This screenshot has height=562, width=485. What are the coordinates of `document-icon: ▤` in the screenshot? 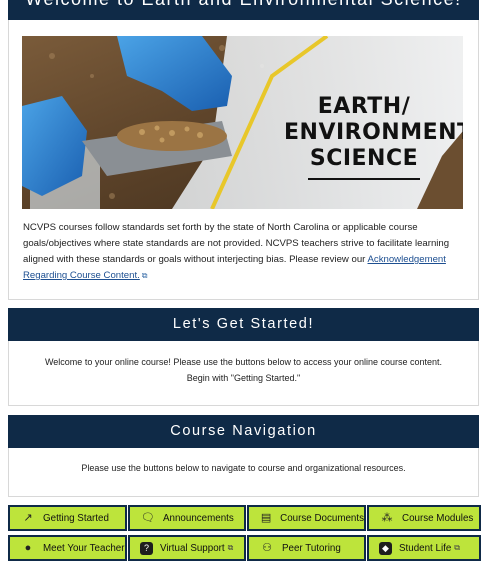 It's located at (266, 518).